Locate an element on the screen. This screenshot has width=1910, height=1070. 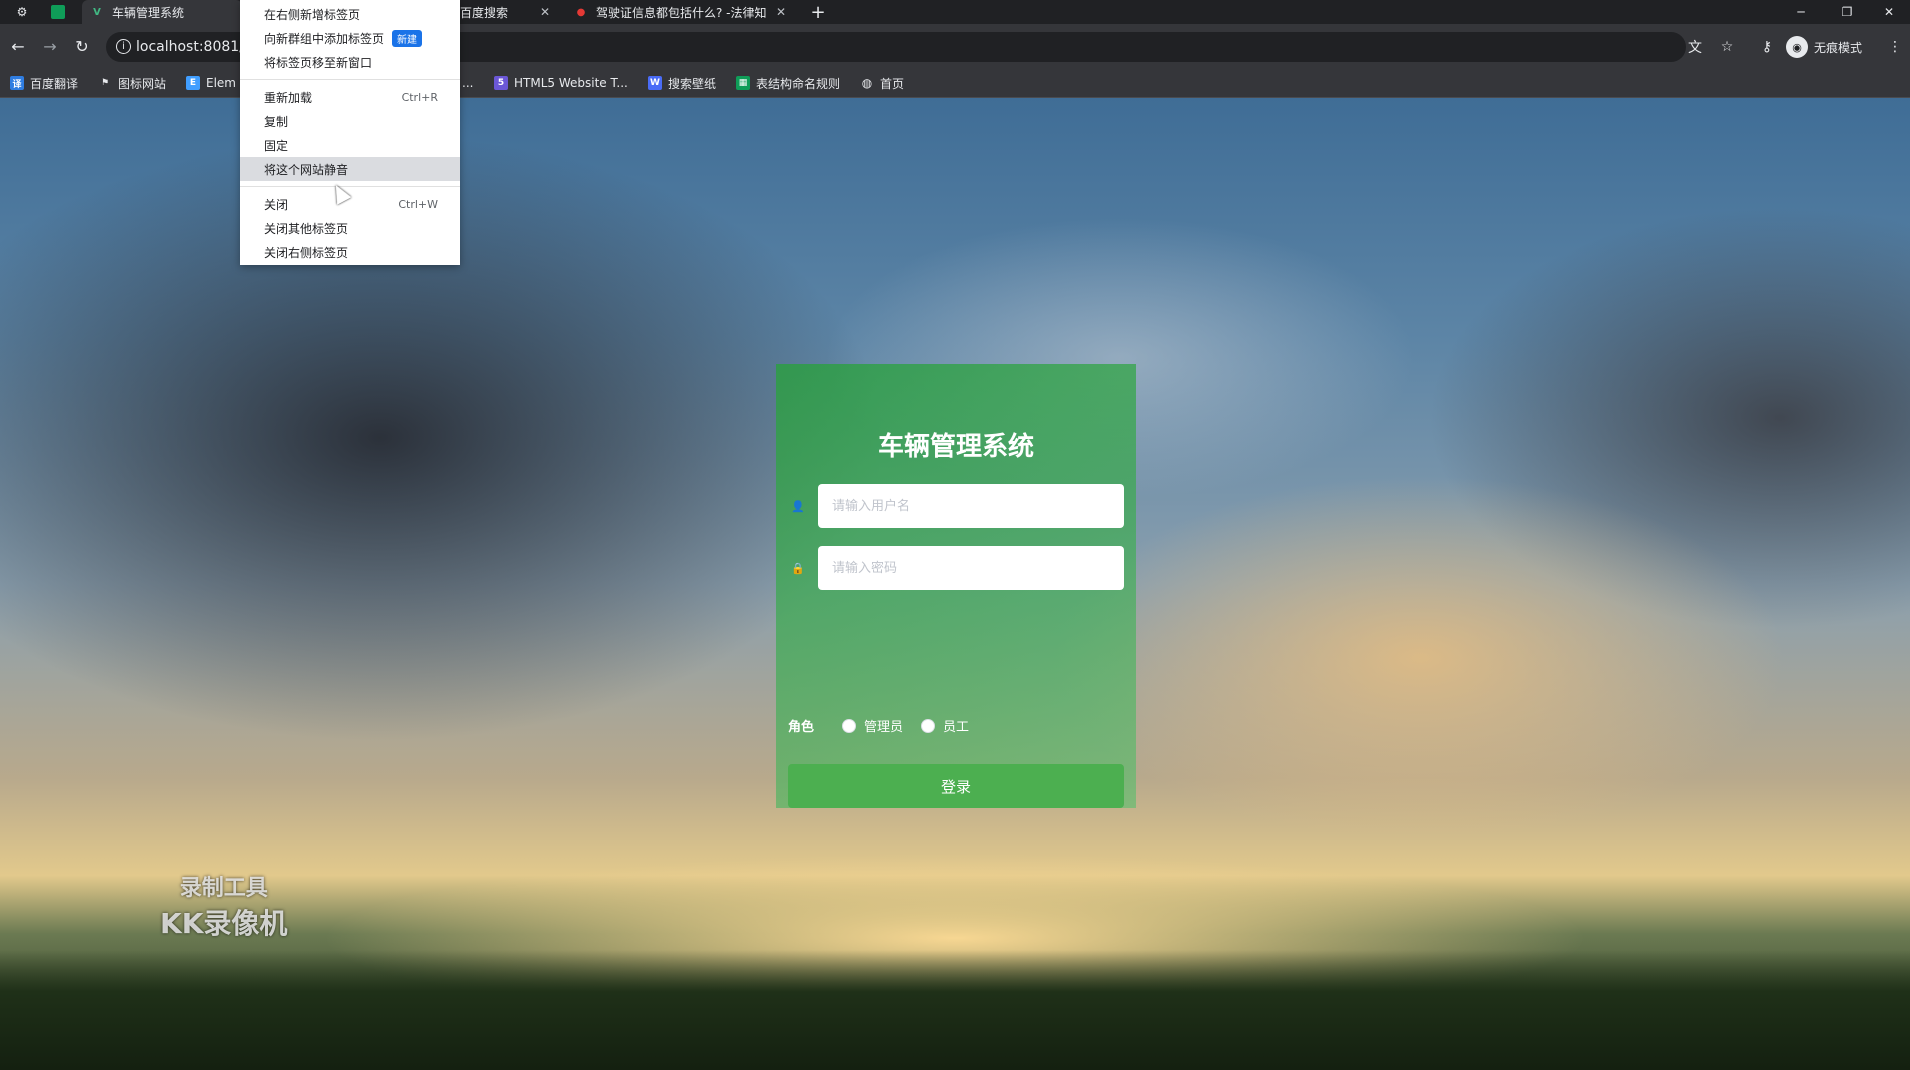
login-title: 车辆管理系统 is located at coordinates (955, 447).